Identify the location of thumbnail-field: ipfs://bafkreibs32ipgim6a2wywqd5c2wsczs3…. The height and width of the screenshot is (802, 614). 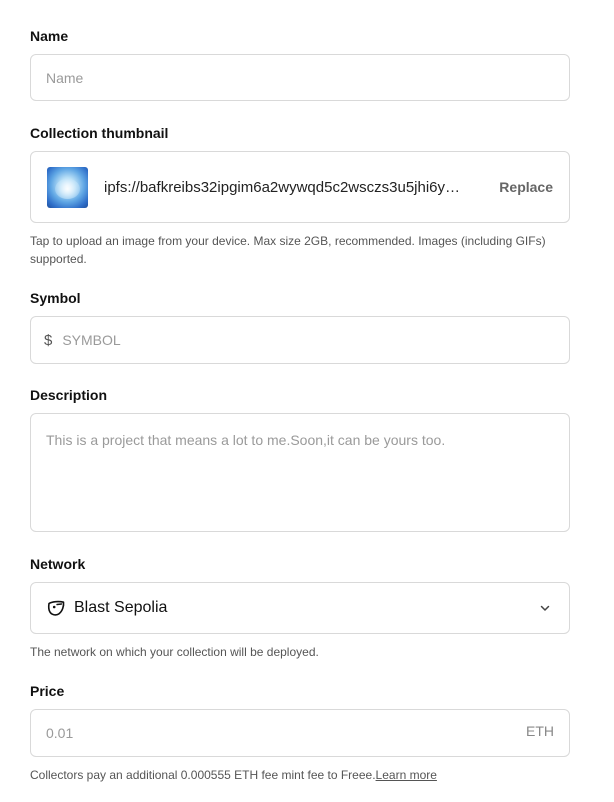
(300, 187).